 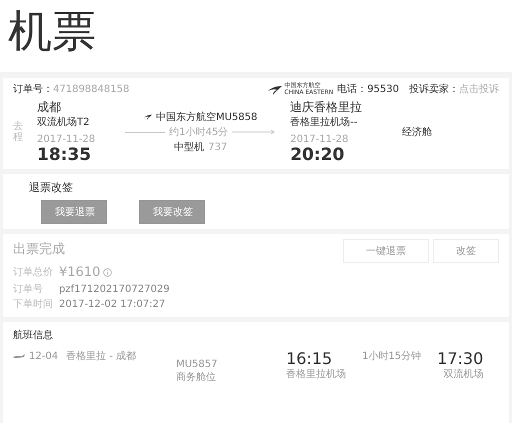 What do you see at coordinates (479, 89) in the screenshot?
I see `complaint-link: 点击投诉` at bounding box center [479, 89].